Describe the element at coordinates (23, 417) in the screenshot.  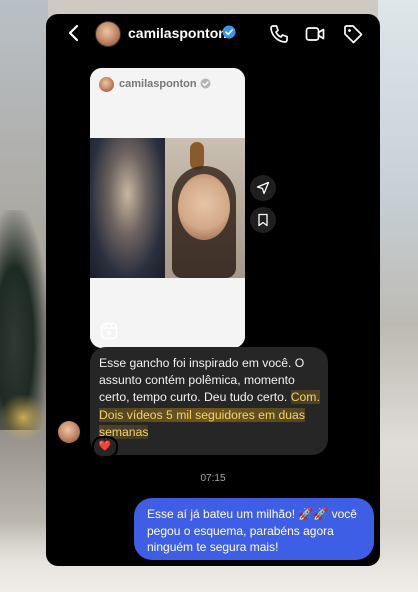
I see `background-lights` at that location.